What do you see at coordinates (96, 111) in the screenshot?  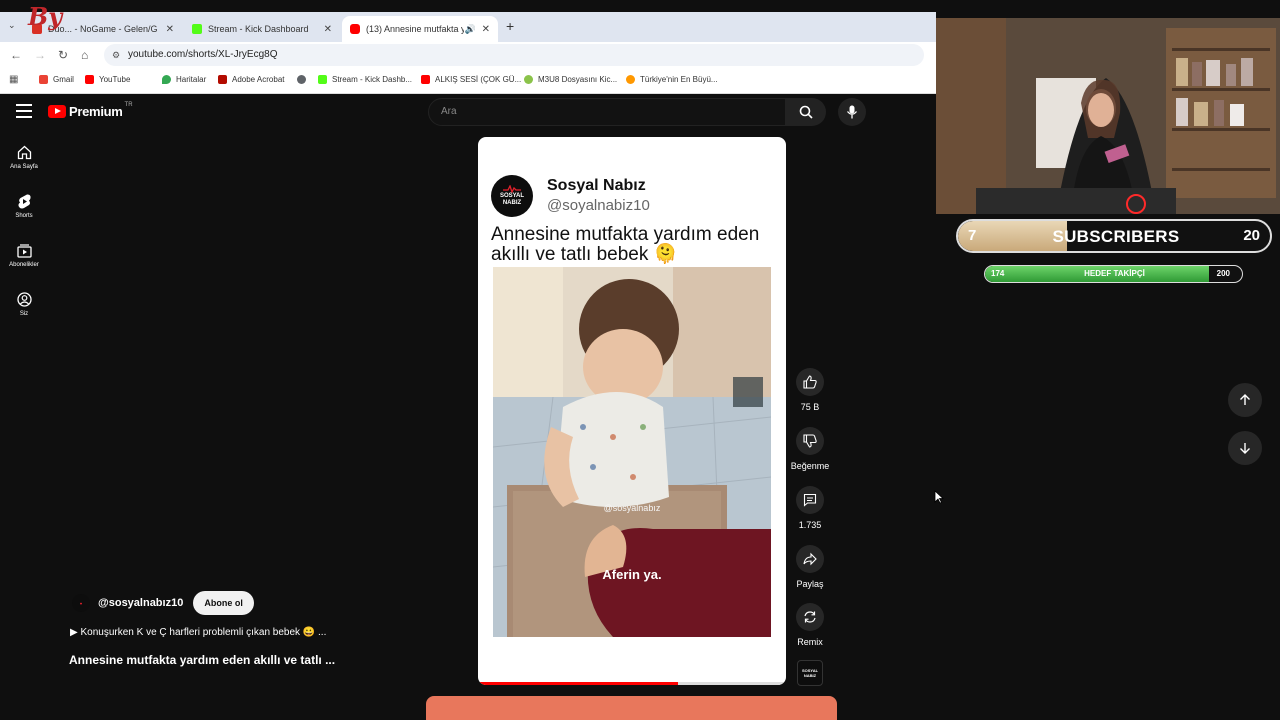 I see `logo-text: Premium` at bounding box center [96, 111].